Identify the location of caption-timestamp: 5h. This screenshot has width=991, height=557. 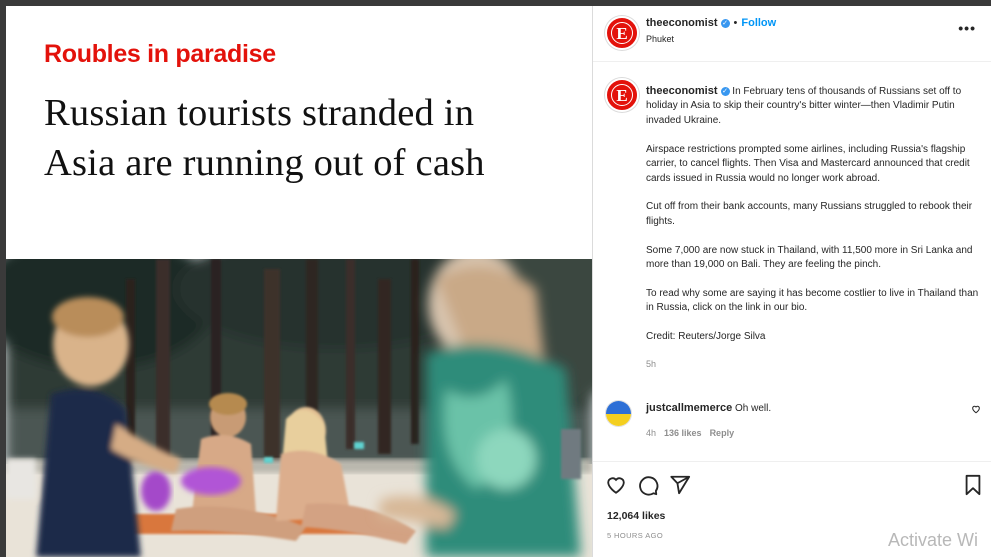
(651, 364).